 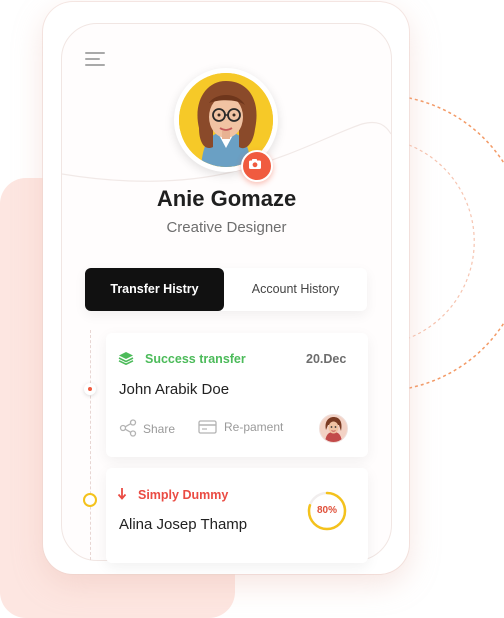 What do you see at coordinates (253, 427) in the screenshot?
I see `repayment-button: Re-pament` at bounding box center [253, 427].